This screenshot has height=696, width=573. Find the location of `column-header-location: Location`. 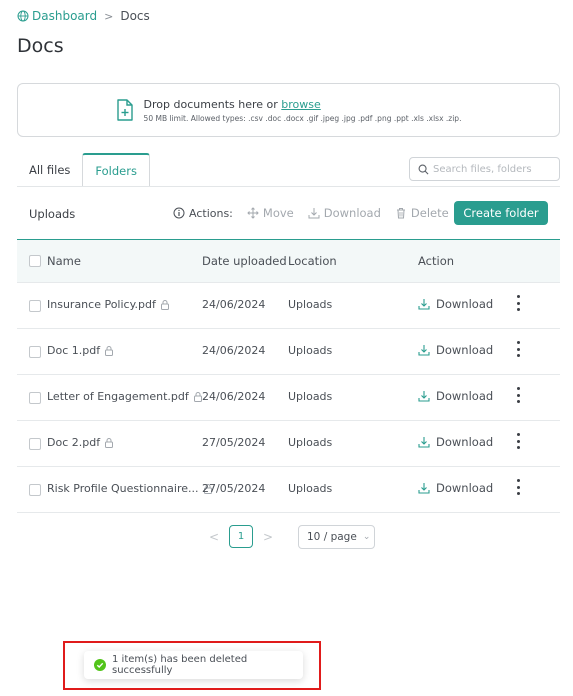

column-header-location: Location is located at coordinates (312, 261).